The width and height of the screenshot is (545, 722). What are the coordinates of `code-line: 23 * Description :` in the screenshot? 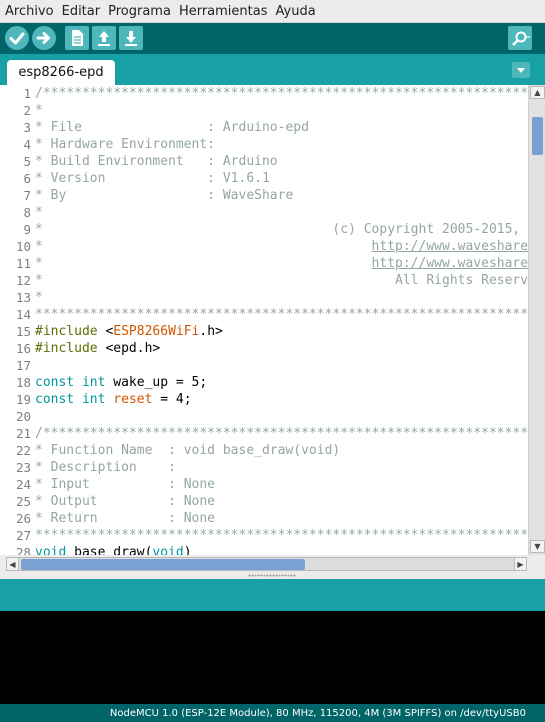 It's located at (264, 467).